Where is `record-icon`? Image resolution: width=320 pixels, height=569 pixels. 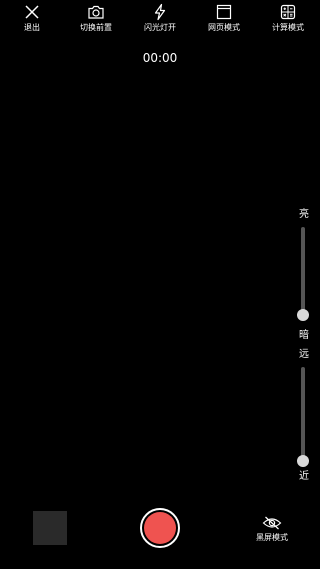
record-icon is located at coordinates (160, 528).